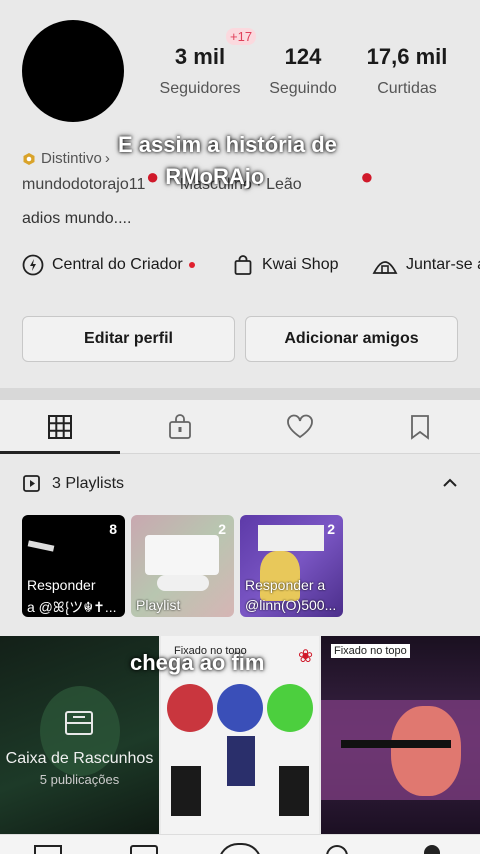 This screenshot has width=480, height=854. What do you see at coordinates (240, 848) in the screenshot?
I see `create-icon` at bounding box center [240, 848].